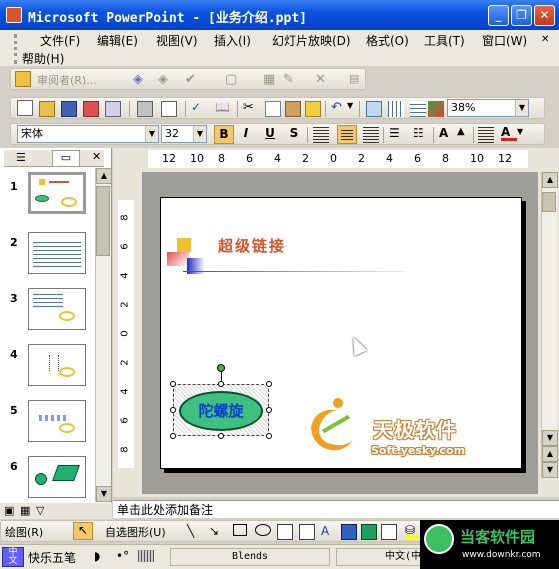 This screenshot has height=569, width=559. Describe the element at coordinates (104, 176) in the screenshot. I see `scroll-up-icon: ▲` at that location.